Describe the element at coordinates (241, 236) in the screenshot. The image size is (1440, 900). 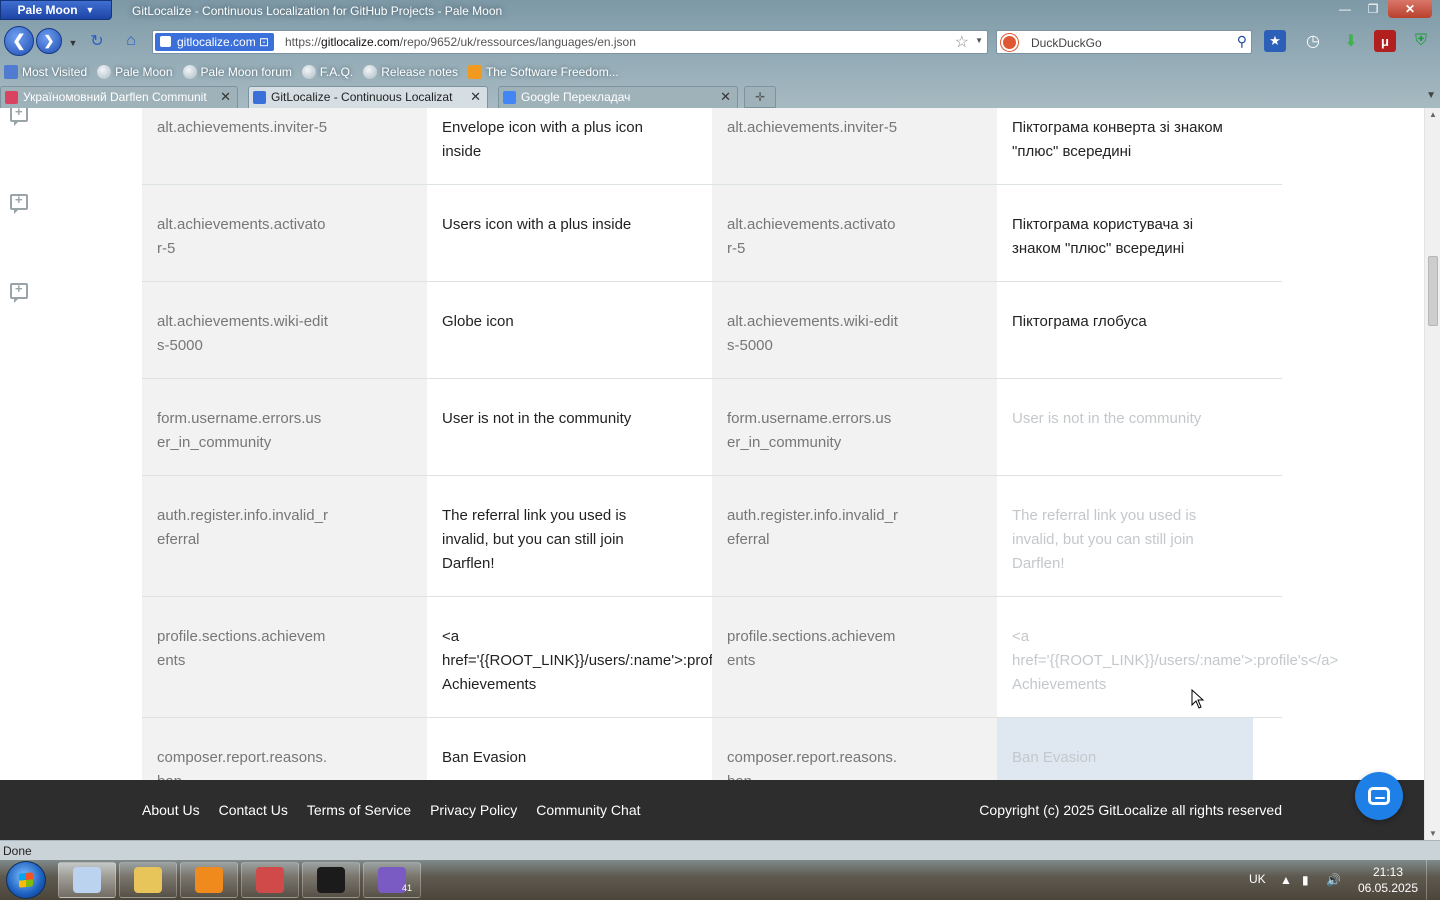
I see `string-key: alt.achievements.activator-5` at that location.